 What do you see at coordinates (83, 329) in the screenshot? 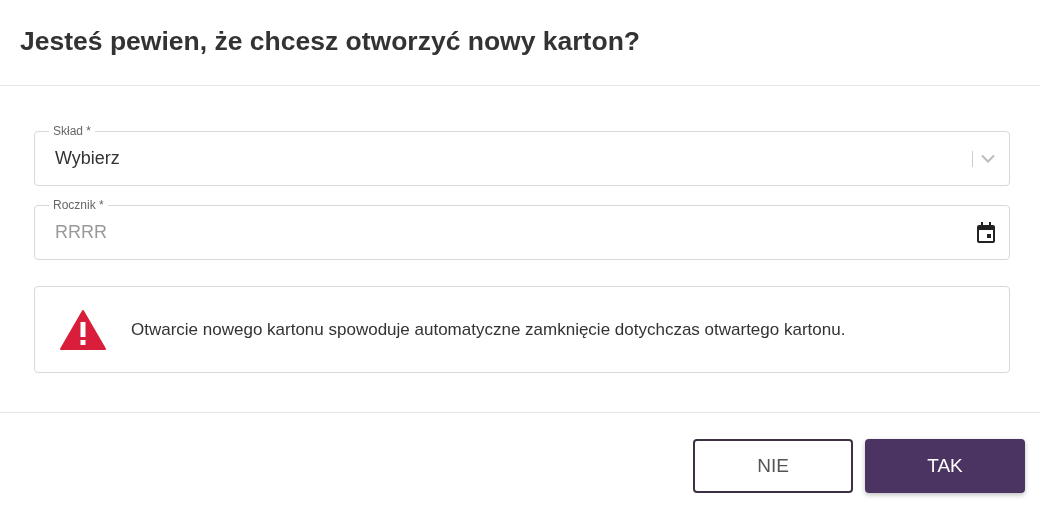
I see `warning-icon` at bounding box center [83, 329].